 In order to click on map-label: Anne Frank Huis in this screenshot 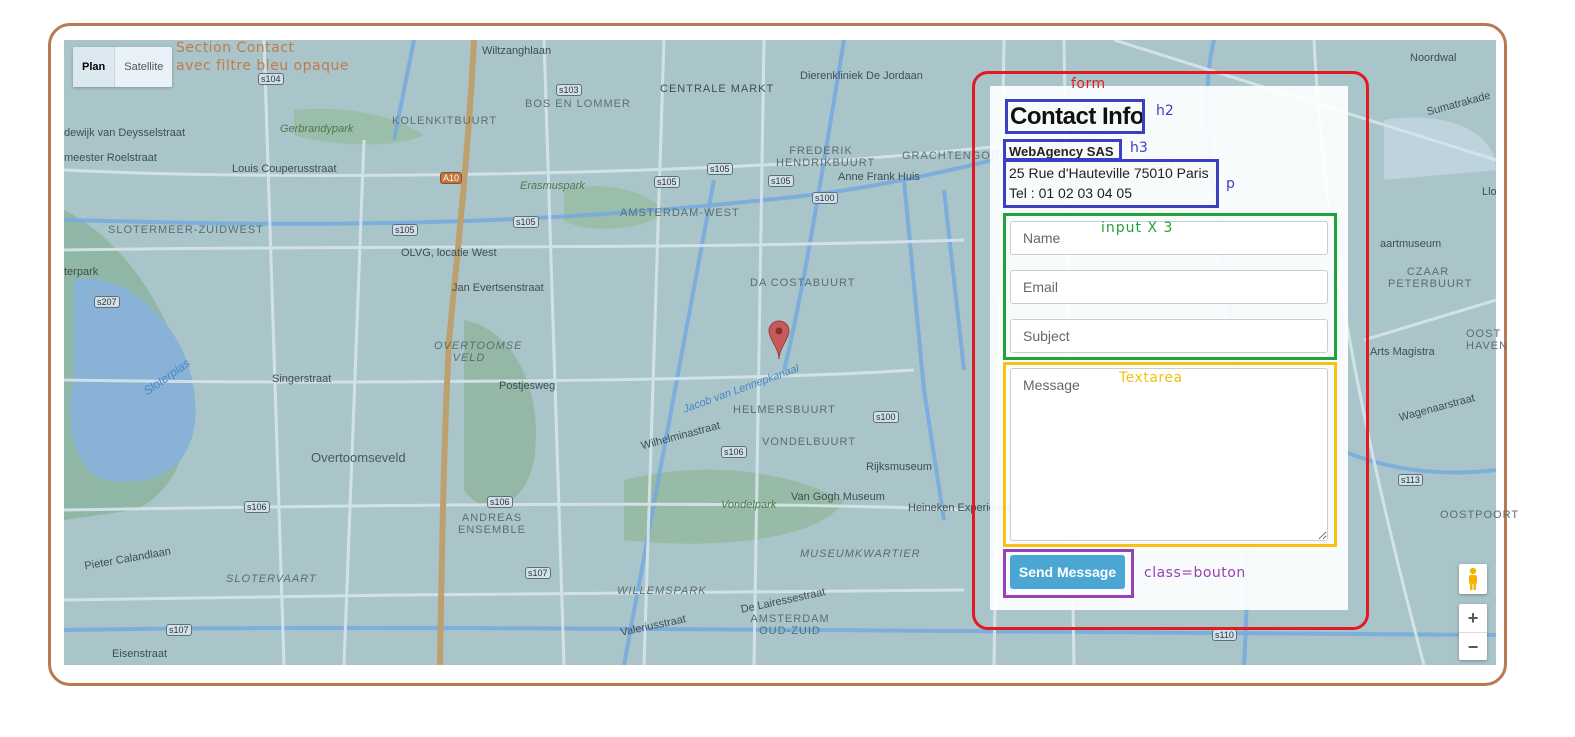, I will do `click(879, 177)`.